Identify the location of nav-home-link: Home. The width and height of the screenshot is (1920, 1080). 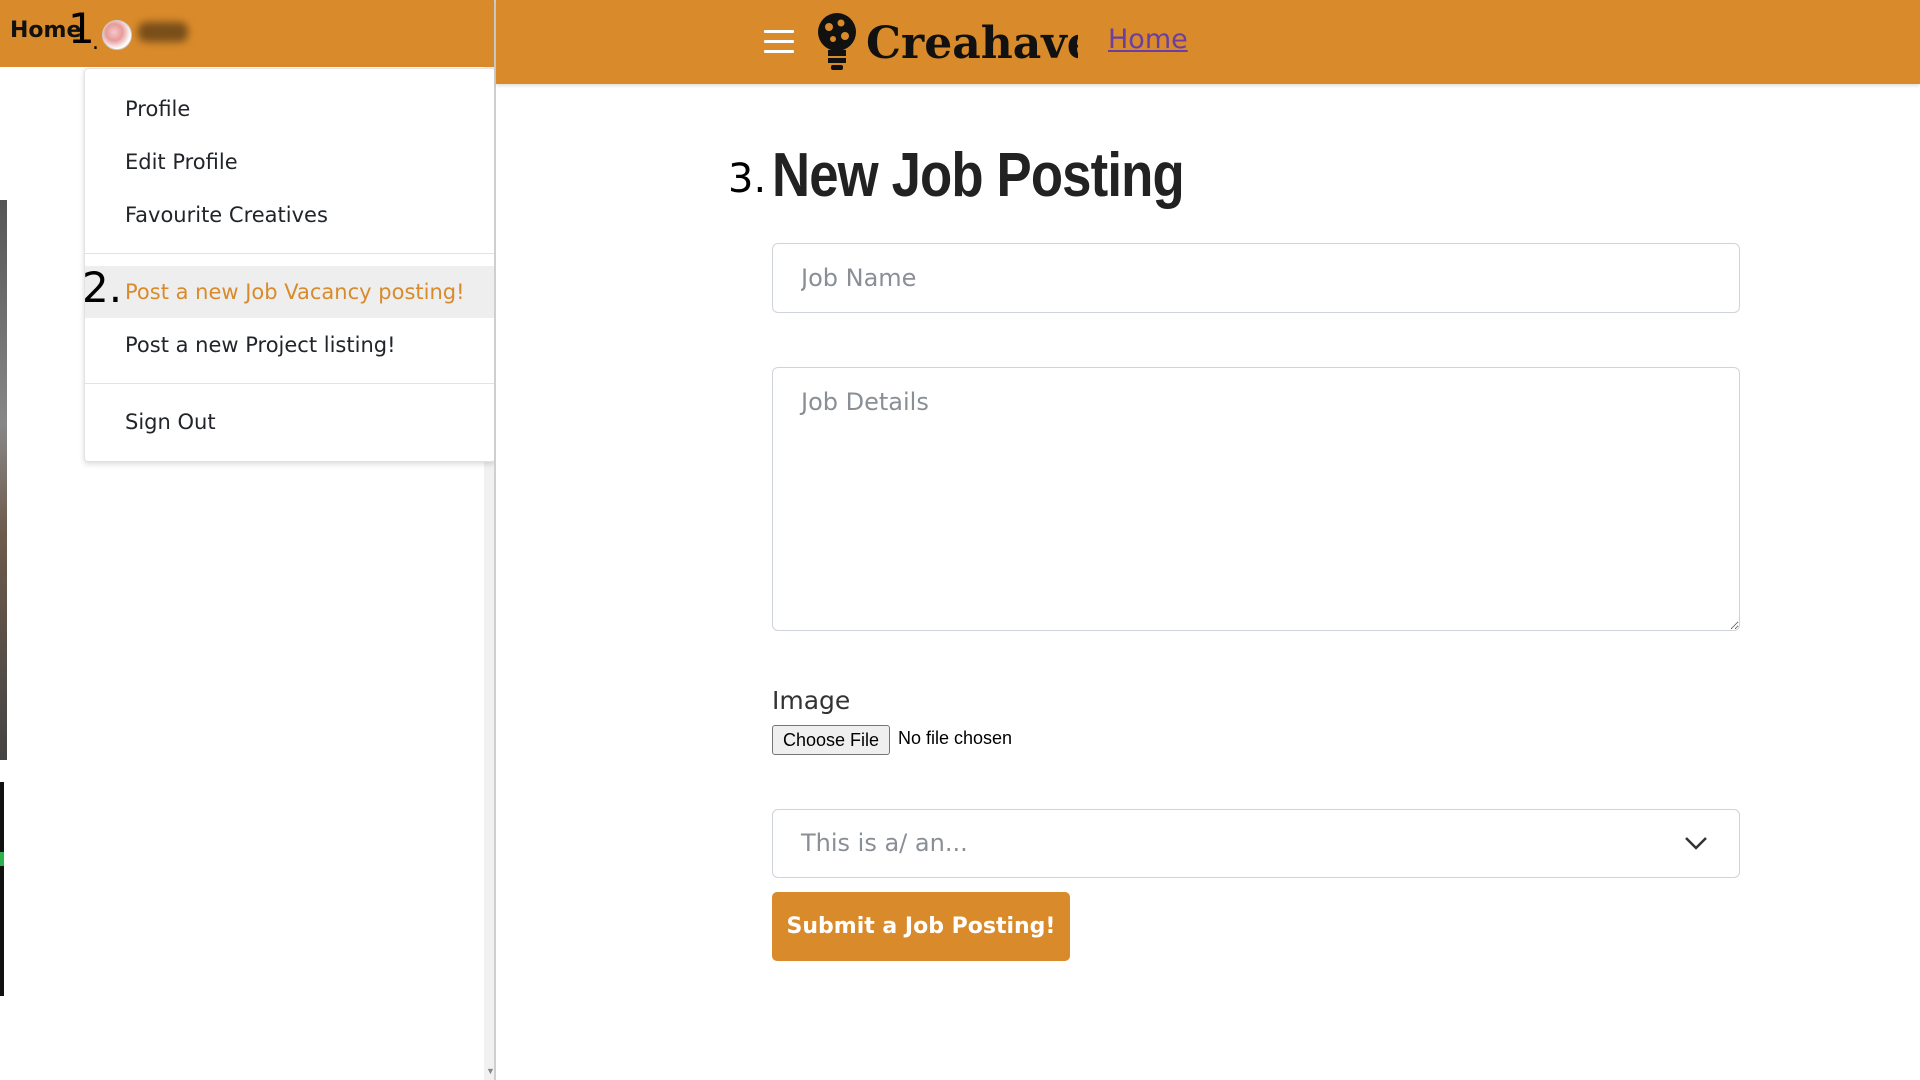
(1148, 39).